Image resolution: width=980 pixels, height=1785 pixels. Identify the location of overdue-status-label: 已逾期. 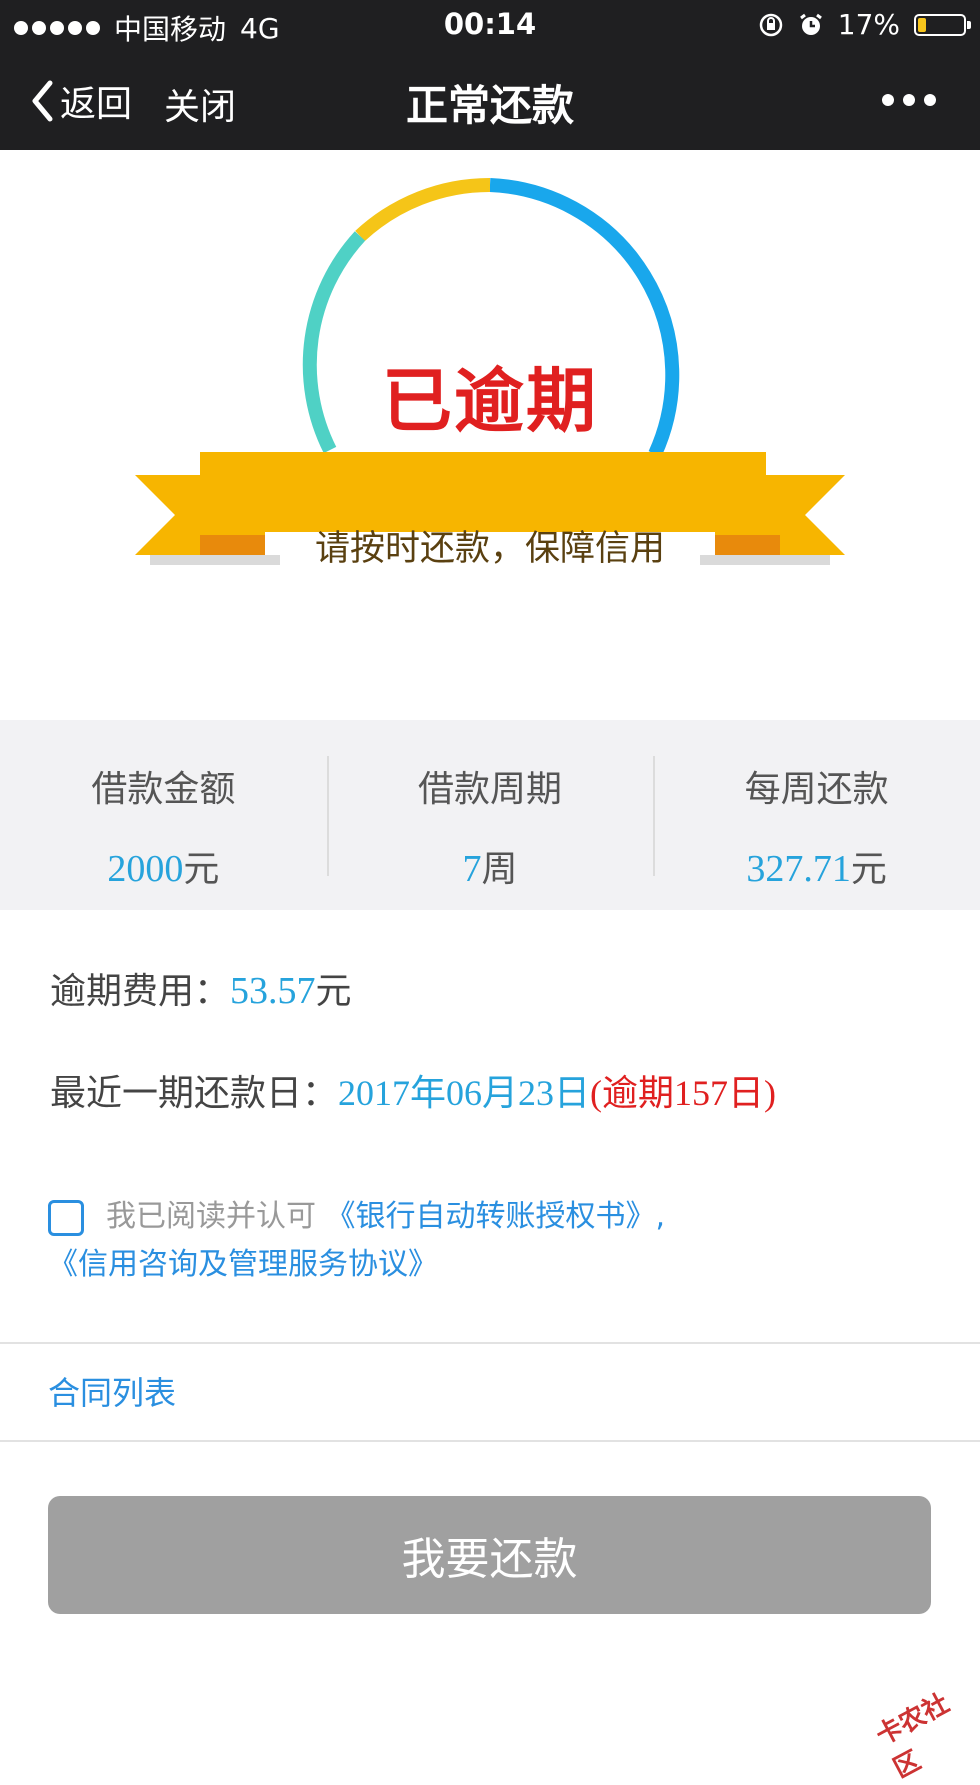
(490, 401).